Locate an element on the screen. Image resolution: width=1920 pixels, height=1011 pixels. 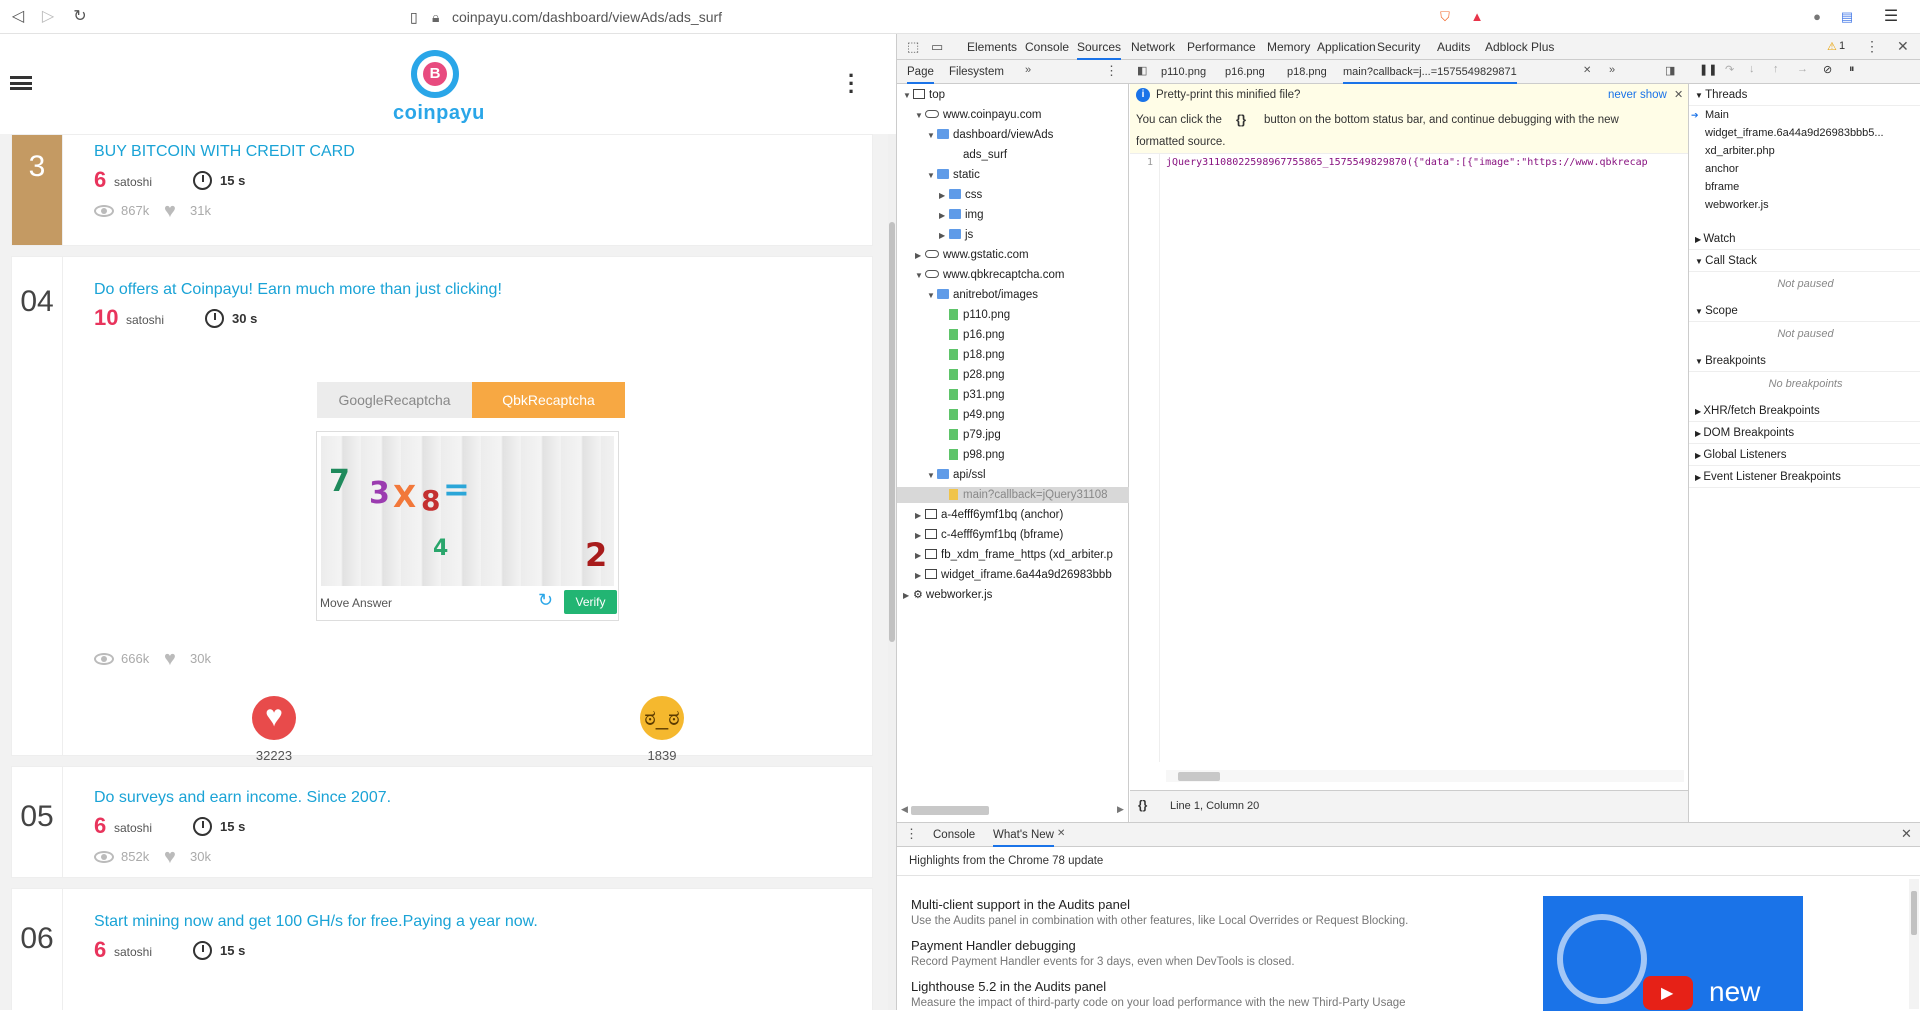
navigator-menu-icon: ⋮ is located at coordinates (1111, 71).